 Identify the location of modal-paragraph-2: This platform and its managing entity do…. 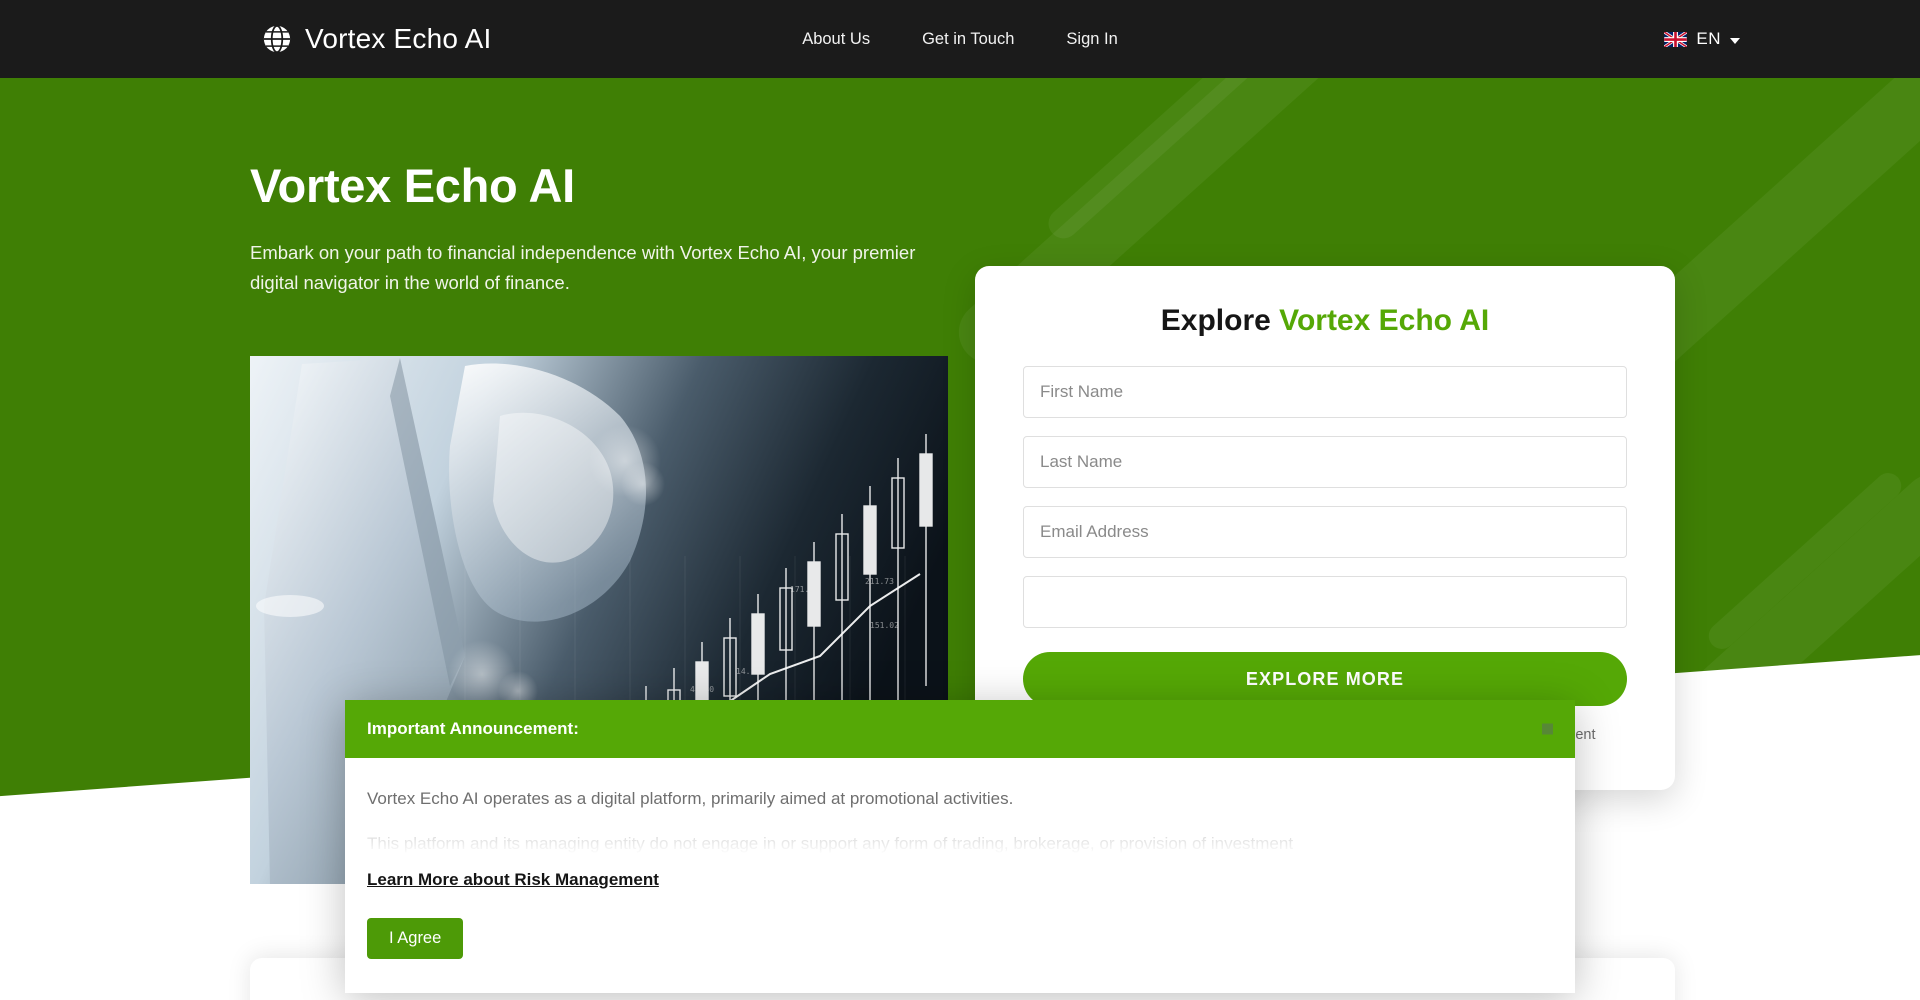
(830, 843).